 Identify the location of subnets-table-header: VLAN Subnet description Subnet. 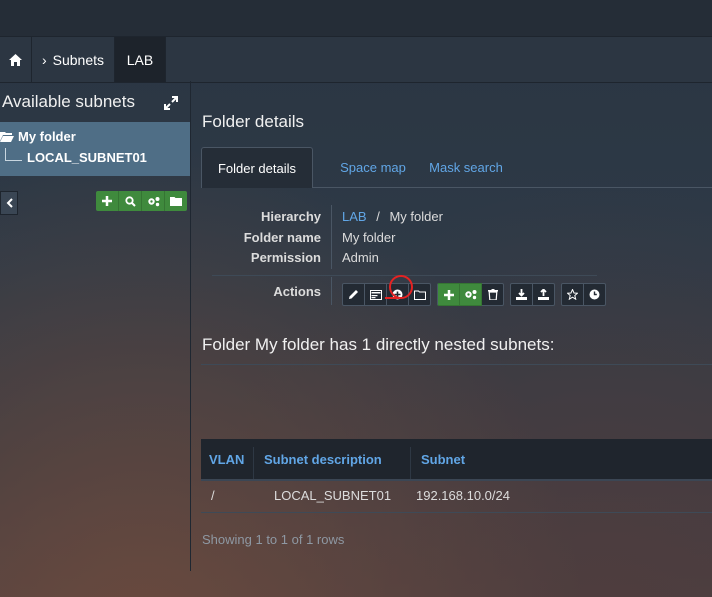
(456, 460).